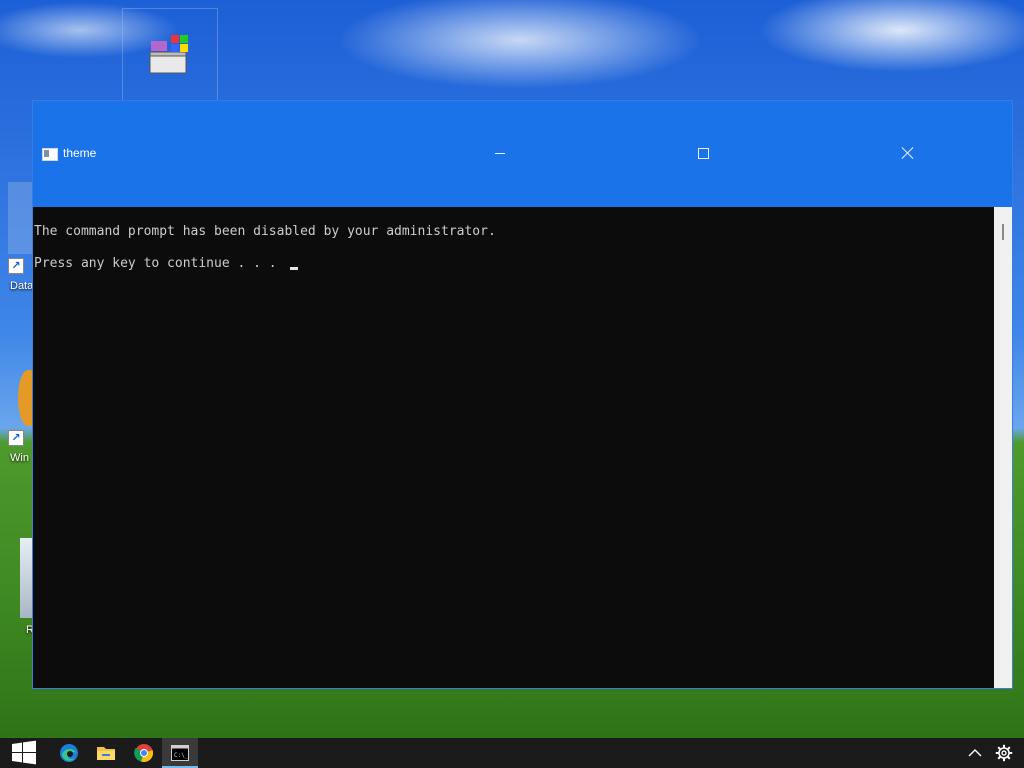 Image resolution: width=1024 pixels, height=768 pixels. I want to click on taskbar-file-explorer, so click(106, 753).